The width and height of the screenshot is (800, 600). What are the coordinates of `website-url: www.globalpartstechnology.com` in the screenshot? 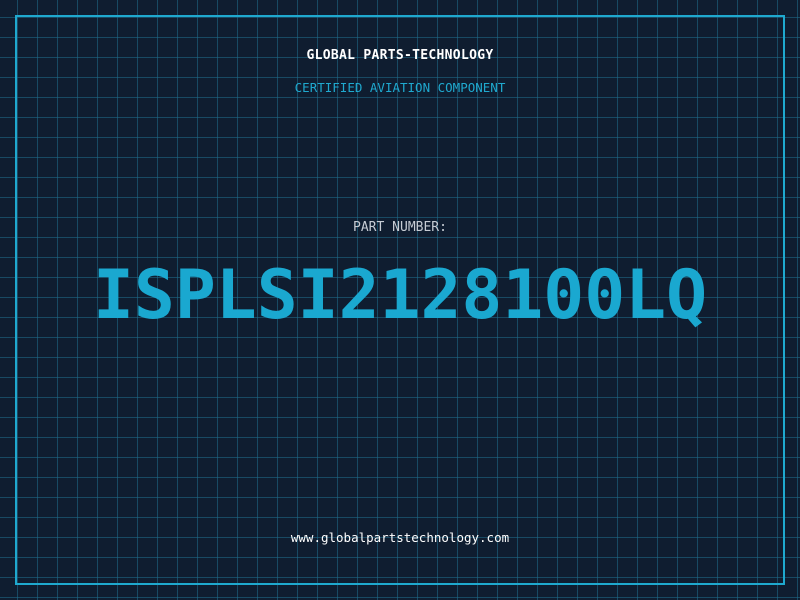 It's located at (400, 537).